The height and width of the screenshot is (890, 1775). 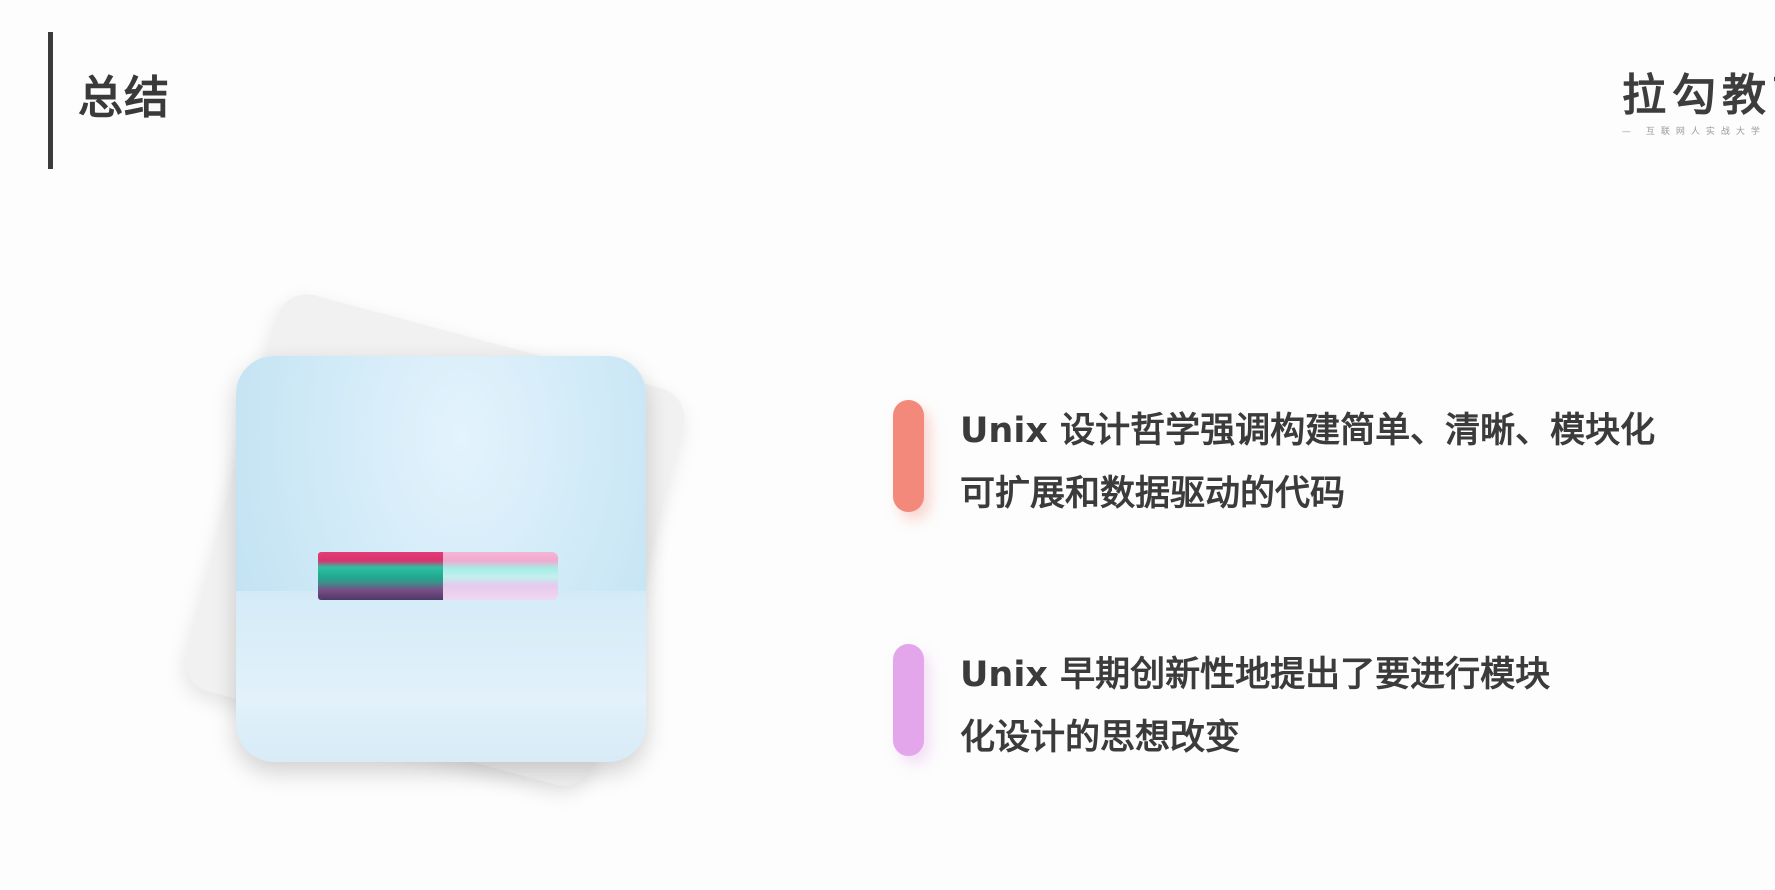 I want to click on point-1-marker, so click(x=908, y=456).